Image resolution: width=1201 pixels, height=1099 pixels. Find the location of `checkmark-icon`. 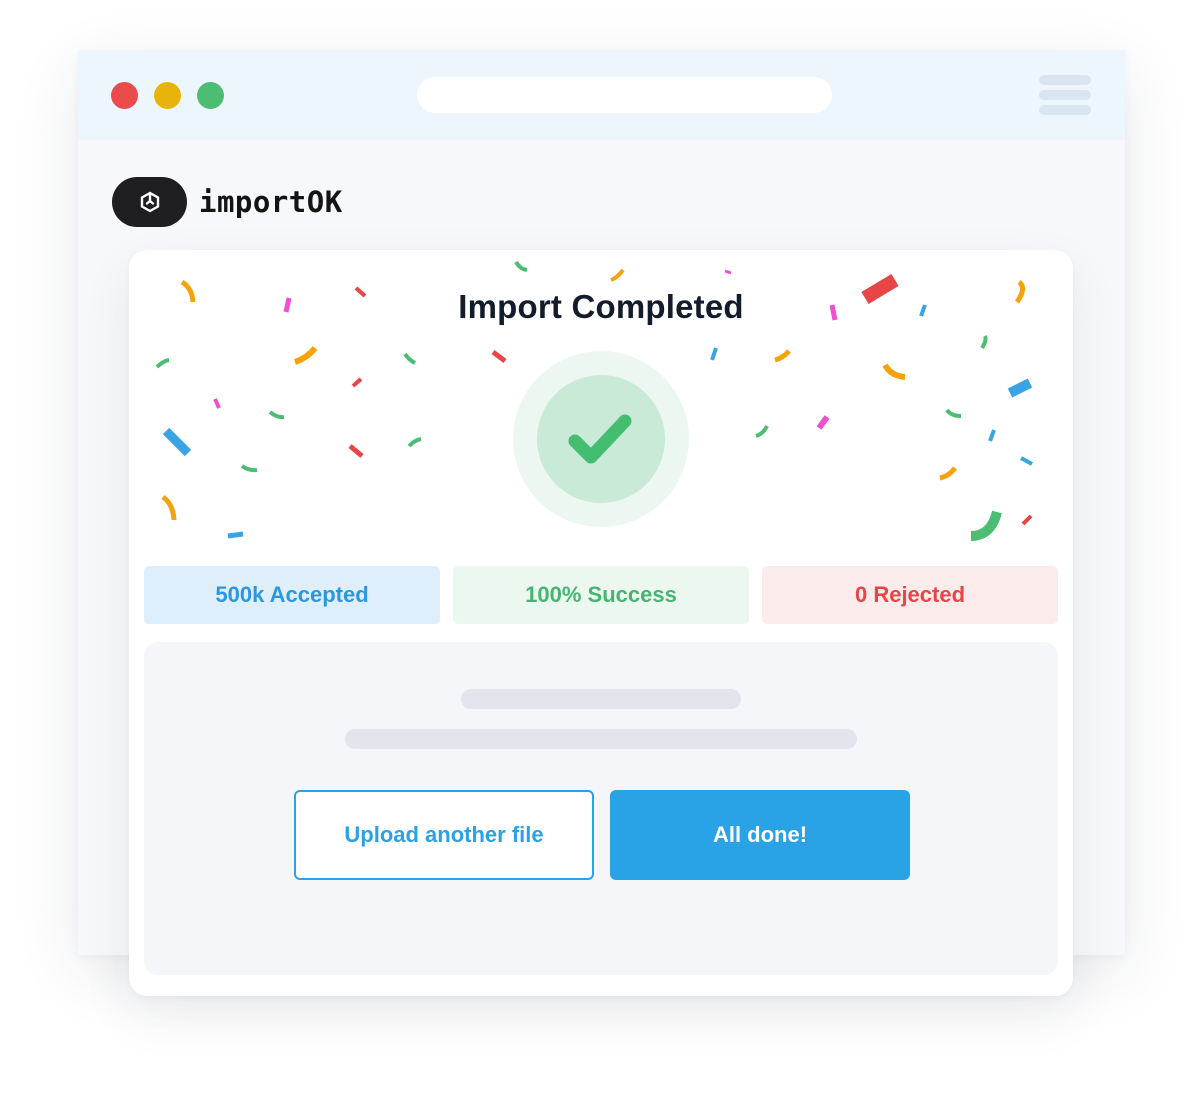

checkmark-icon is located at coordinates (600, 439).